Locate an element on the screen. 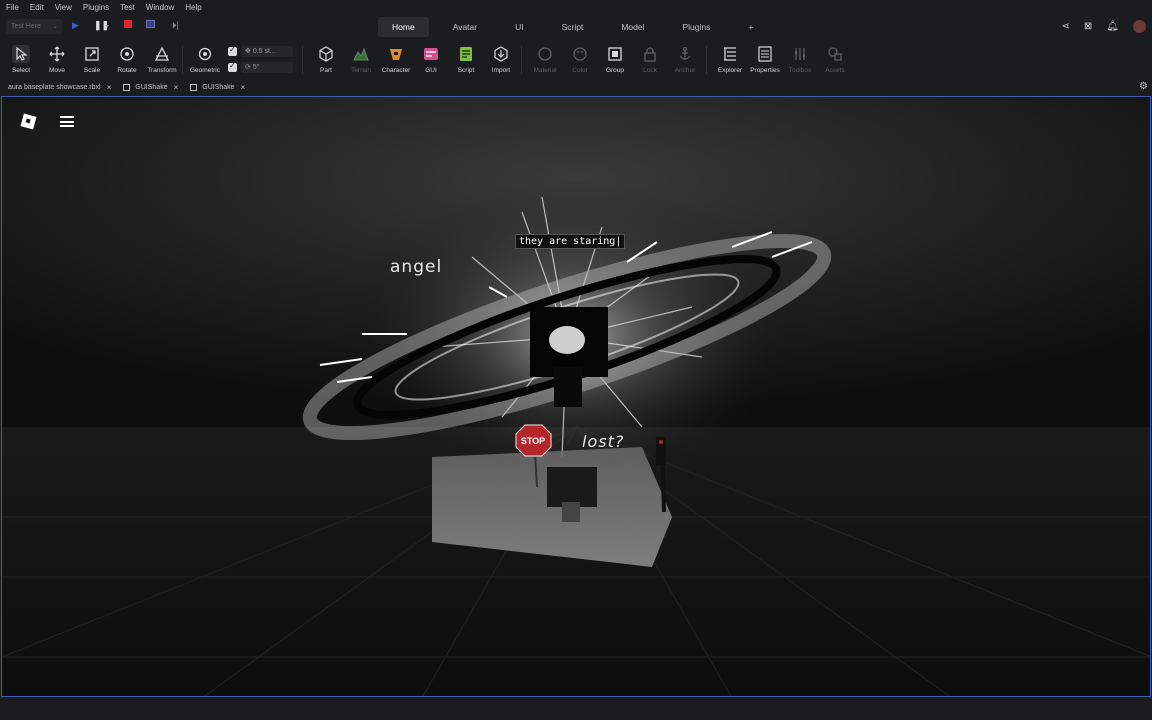 Image resolution: width=1152 pixels, height=720 pixels. traffic-light-red is located at coordinates (661, 442).